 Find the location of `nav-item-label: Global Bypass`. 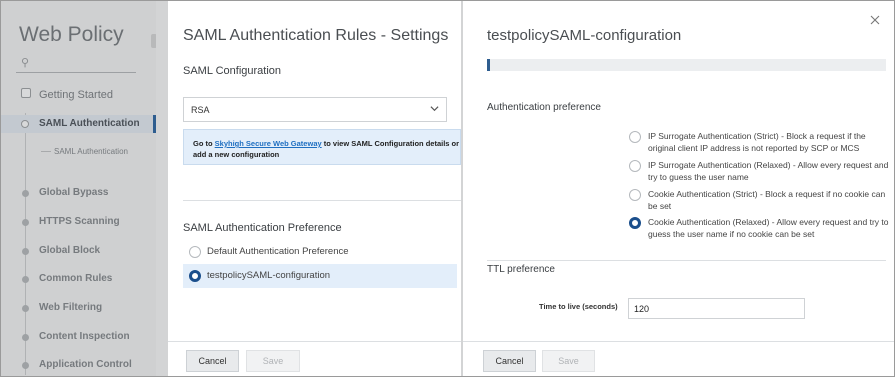

nav-item-label: Global Bypass is located at coordinates (74, 192).